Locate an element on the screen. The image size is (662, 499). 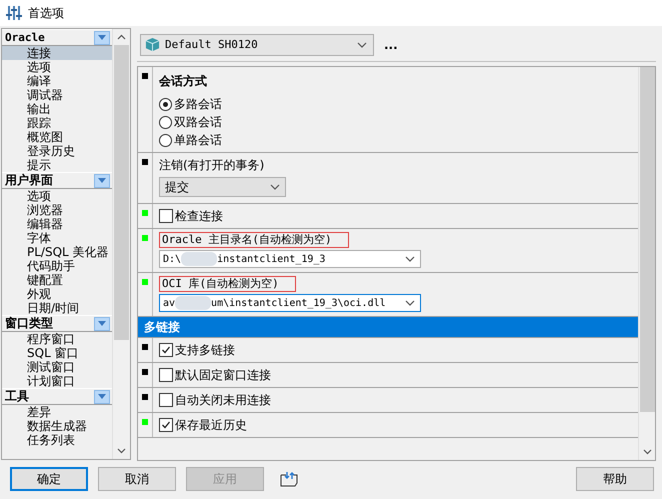
checkbox-label: 支持多链接 is located at coordinates (205, 350).